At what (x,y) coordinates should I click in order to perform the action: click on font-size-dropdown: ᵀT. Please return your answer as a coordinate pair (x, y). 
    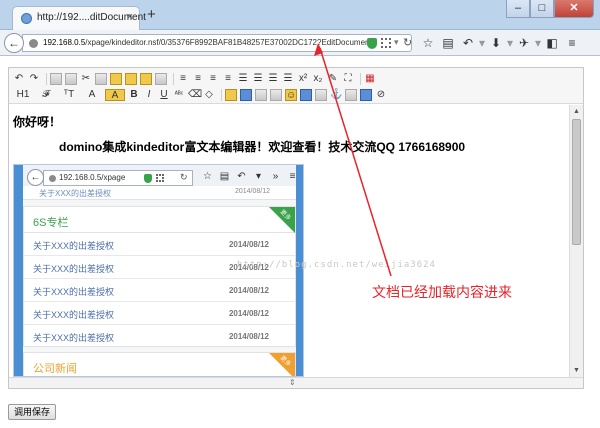
    Looking at the image, I should click on (69, 95).